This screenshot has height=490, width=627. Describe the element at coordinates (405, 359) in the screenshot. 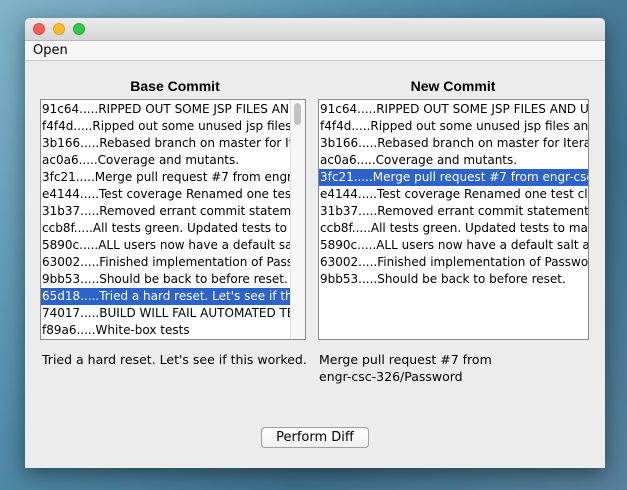

I see `new-commit-message-line-1: Merge pull request #7 from` at that location.